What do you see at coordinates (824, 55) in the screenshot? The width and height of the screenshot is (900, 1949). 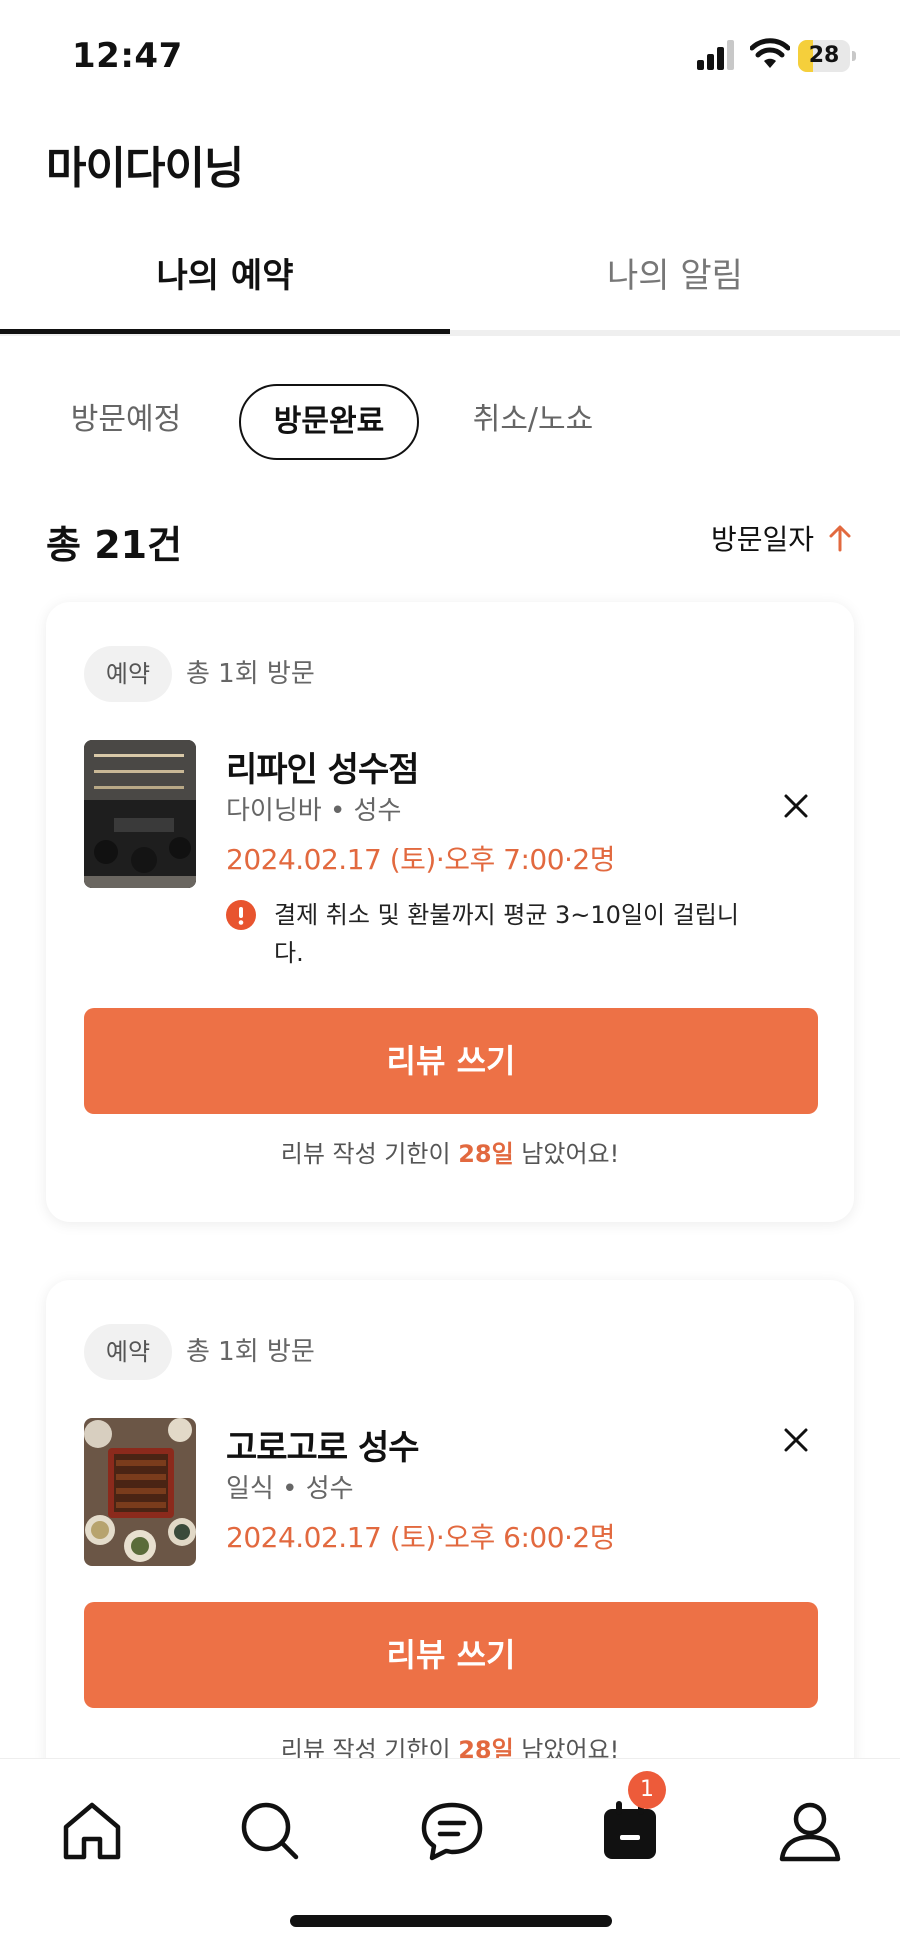 I see `battery-level: 28` at bounding box center [824, 55].